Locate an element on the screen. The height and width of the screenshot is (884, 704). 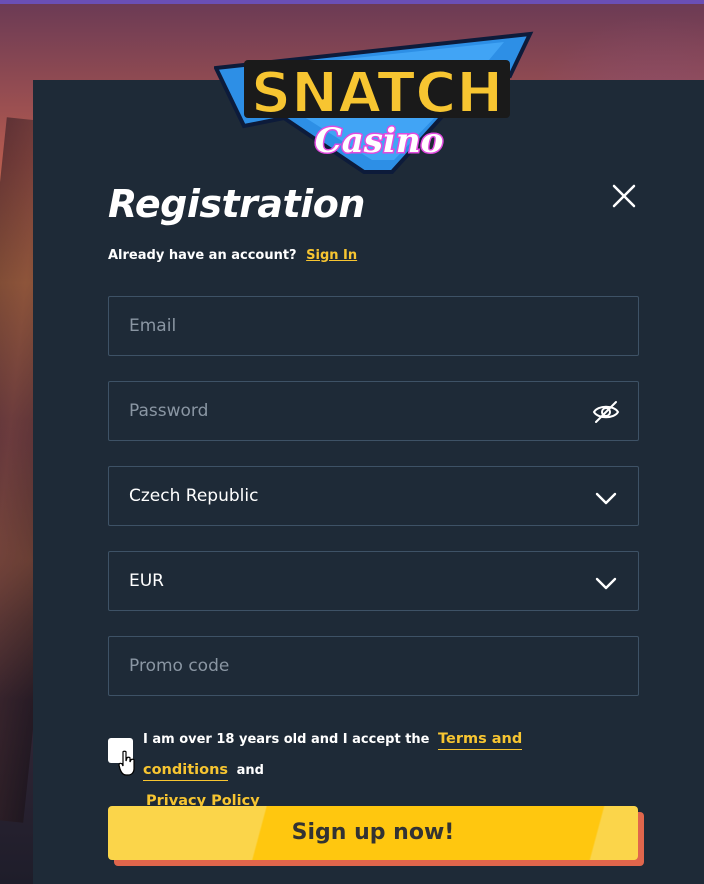
country-select-value: Czech Republic is located at coordinates (194, 496).